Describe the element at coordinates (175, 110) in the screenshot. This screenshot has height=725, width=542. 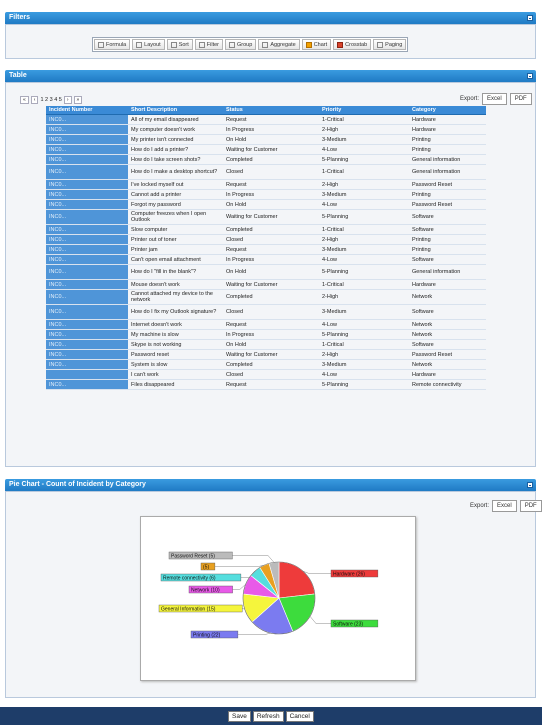
I see `column-header: Short Description` at that location.